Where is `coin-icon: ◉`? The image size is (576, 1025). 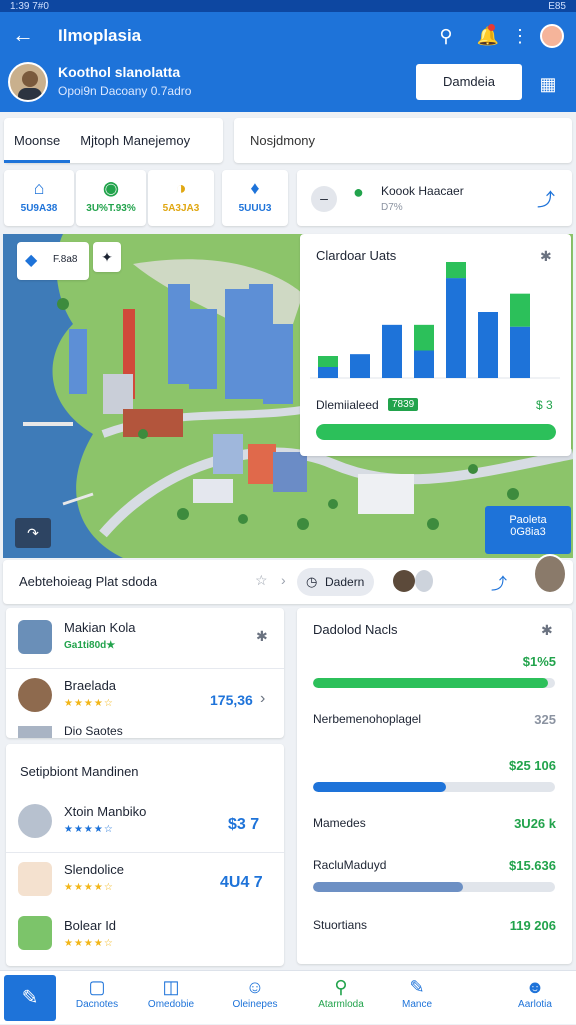 coin-icon: ◉ is located at coordinates (111, 188).